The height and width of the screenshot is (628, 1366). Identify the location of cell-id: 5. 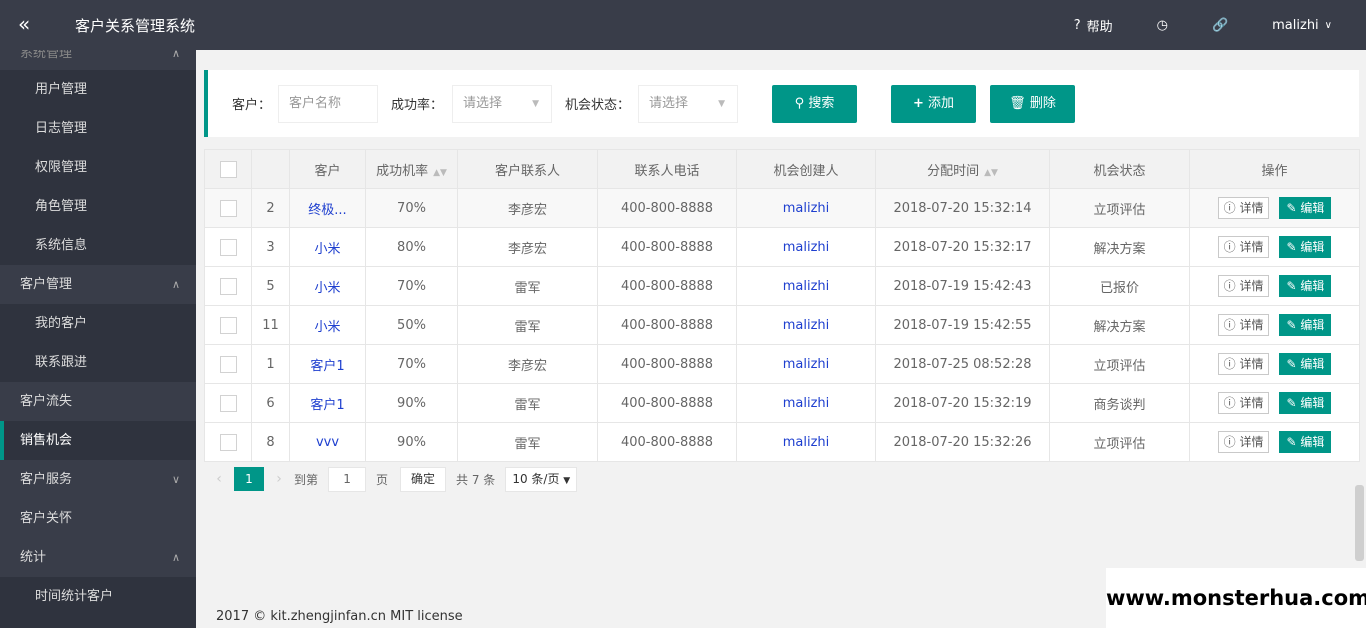
(270, 286).